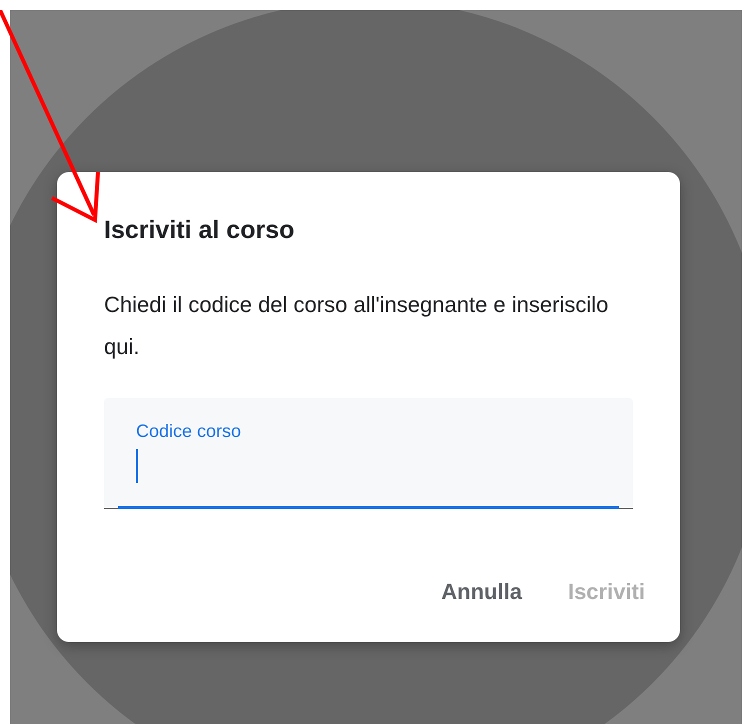 The height and width of the screenshot is (724, 747). I want to click on text-cursor-icon, so click(137, 466).